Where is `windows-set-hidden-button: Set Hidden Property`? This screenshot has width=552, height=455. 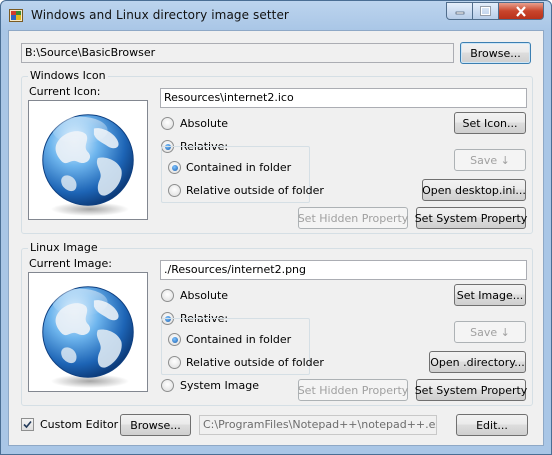
windows-set-hidden-button: Set Hidden Property is located at coordinates (353, 218).